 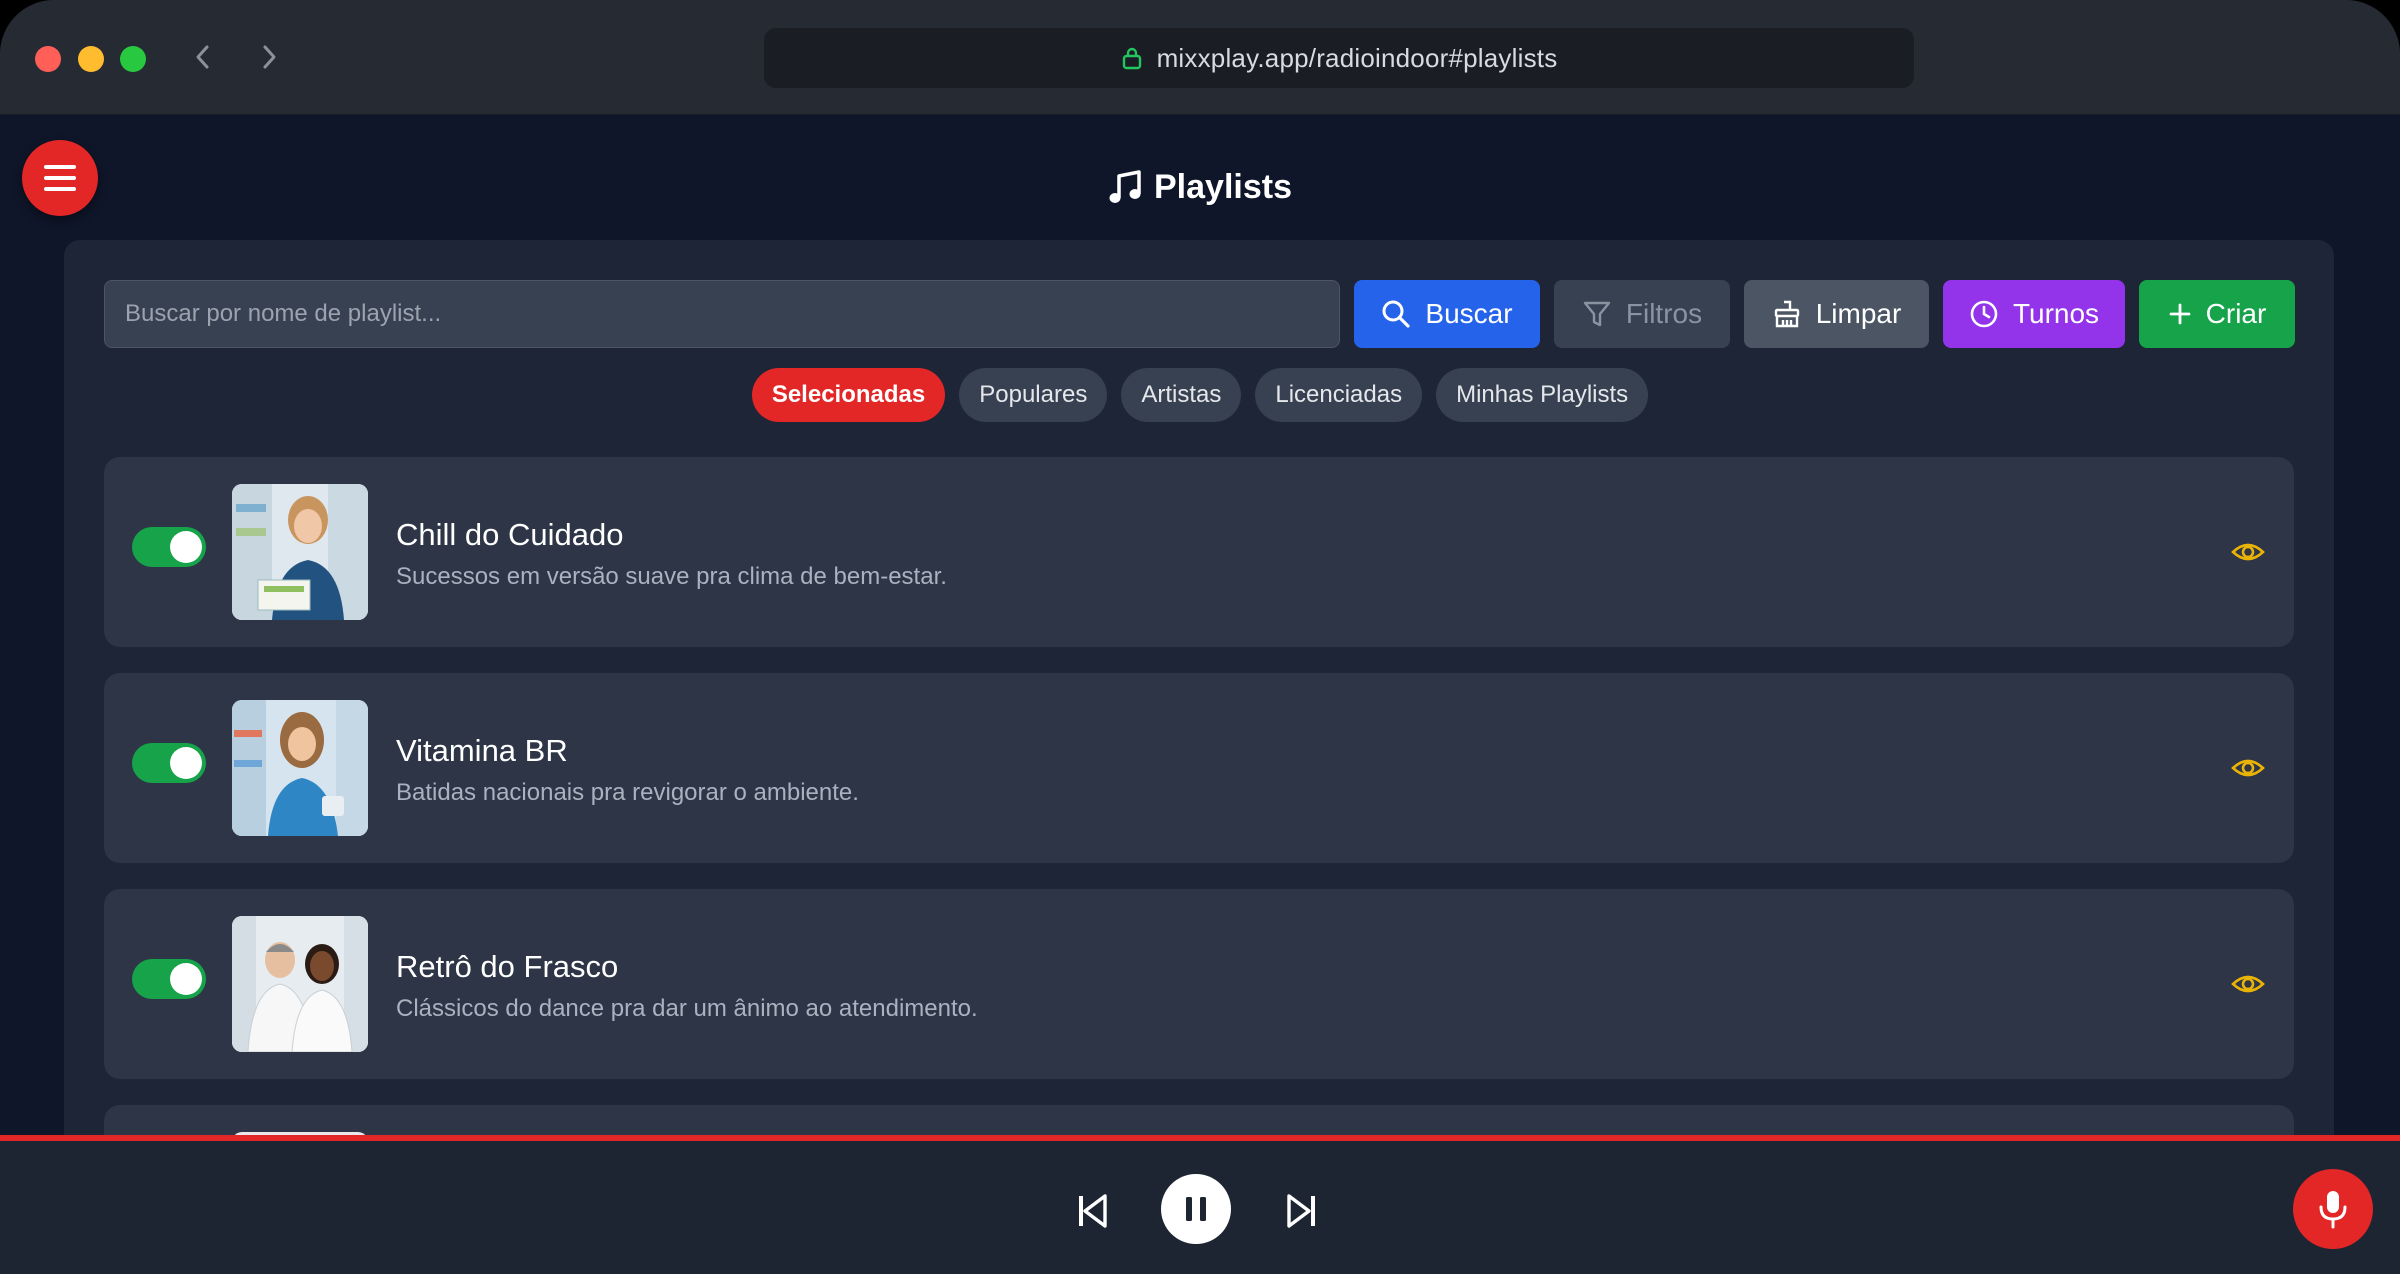 I want to click on browser-toolbar: mixxplay.app/radioindoor#playlists, so click(x=1200, y=57).